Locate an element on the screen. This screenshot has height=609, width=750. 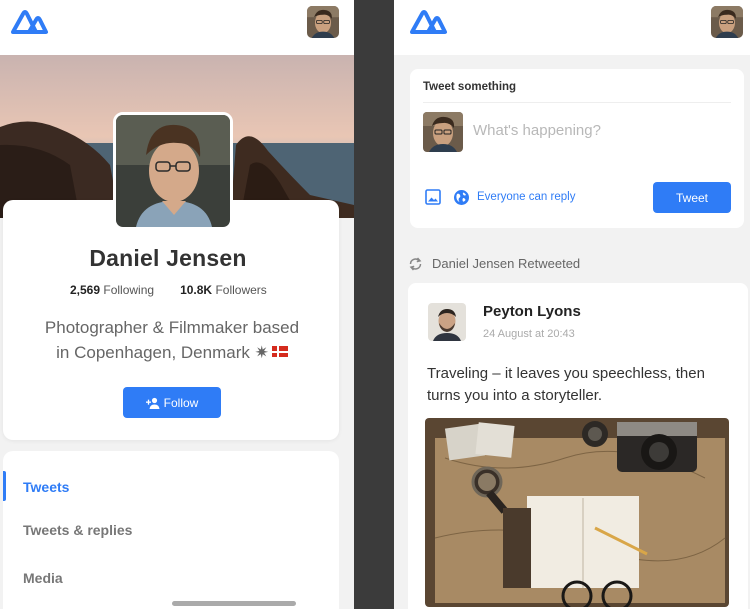
profile-name: Daniel Jensen is located at coordinates (168, 258).